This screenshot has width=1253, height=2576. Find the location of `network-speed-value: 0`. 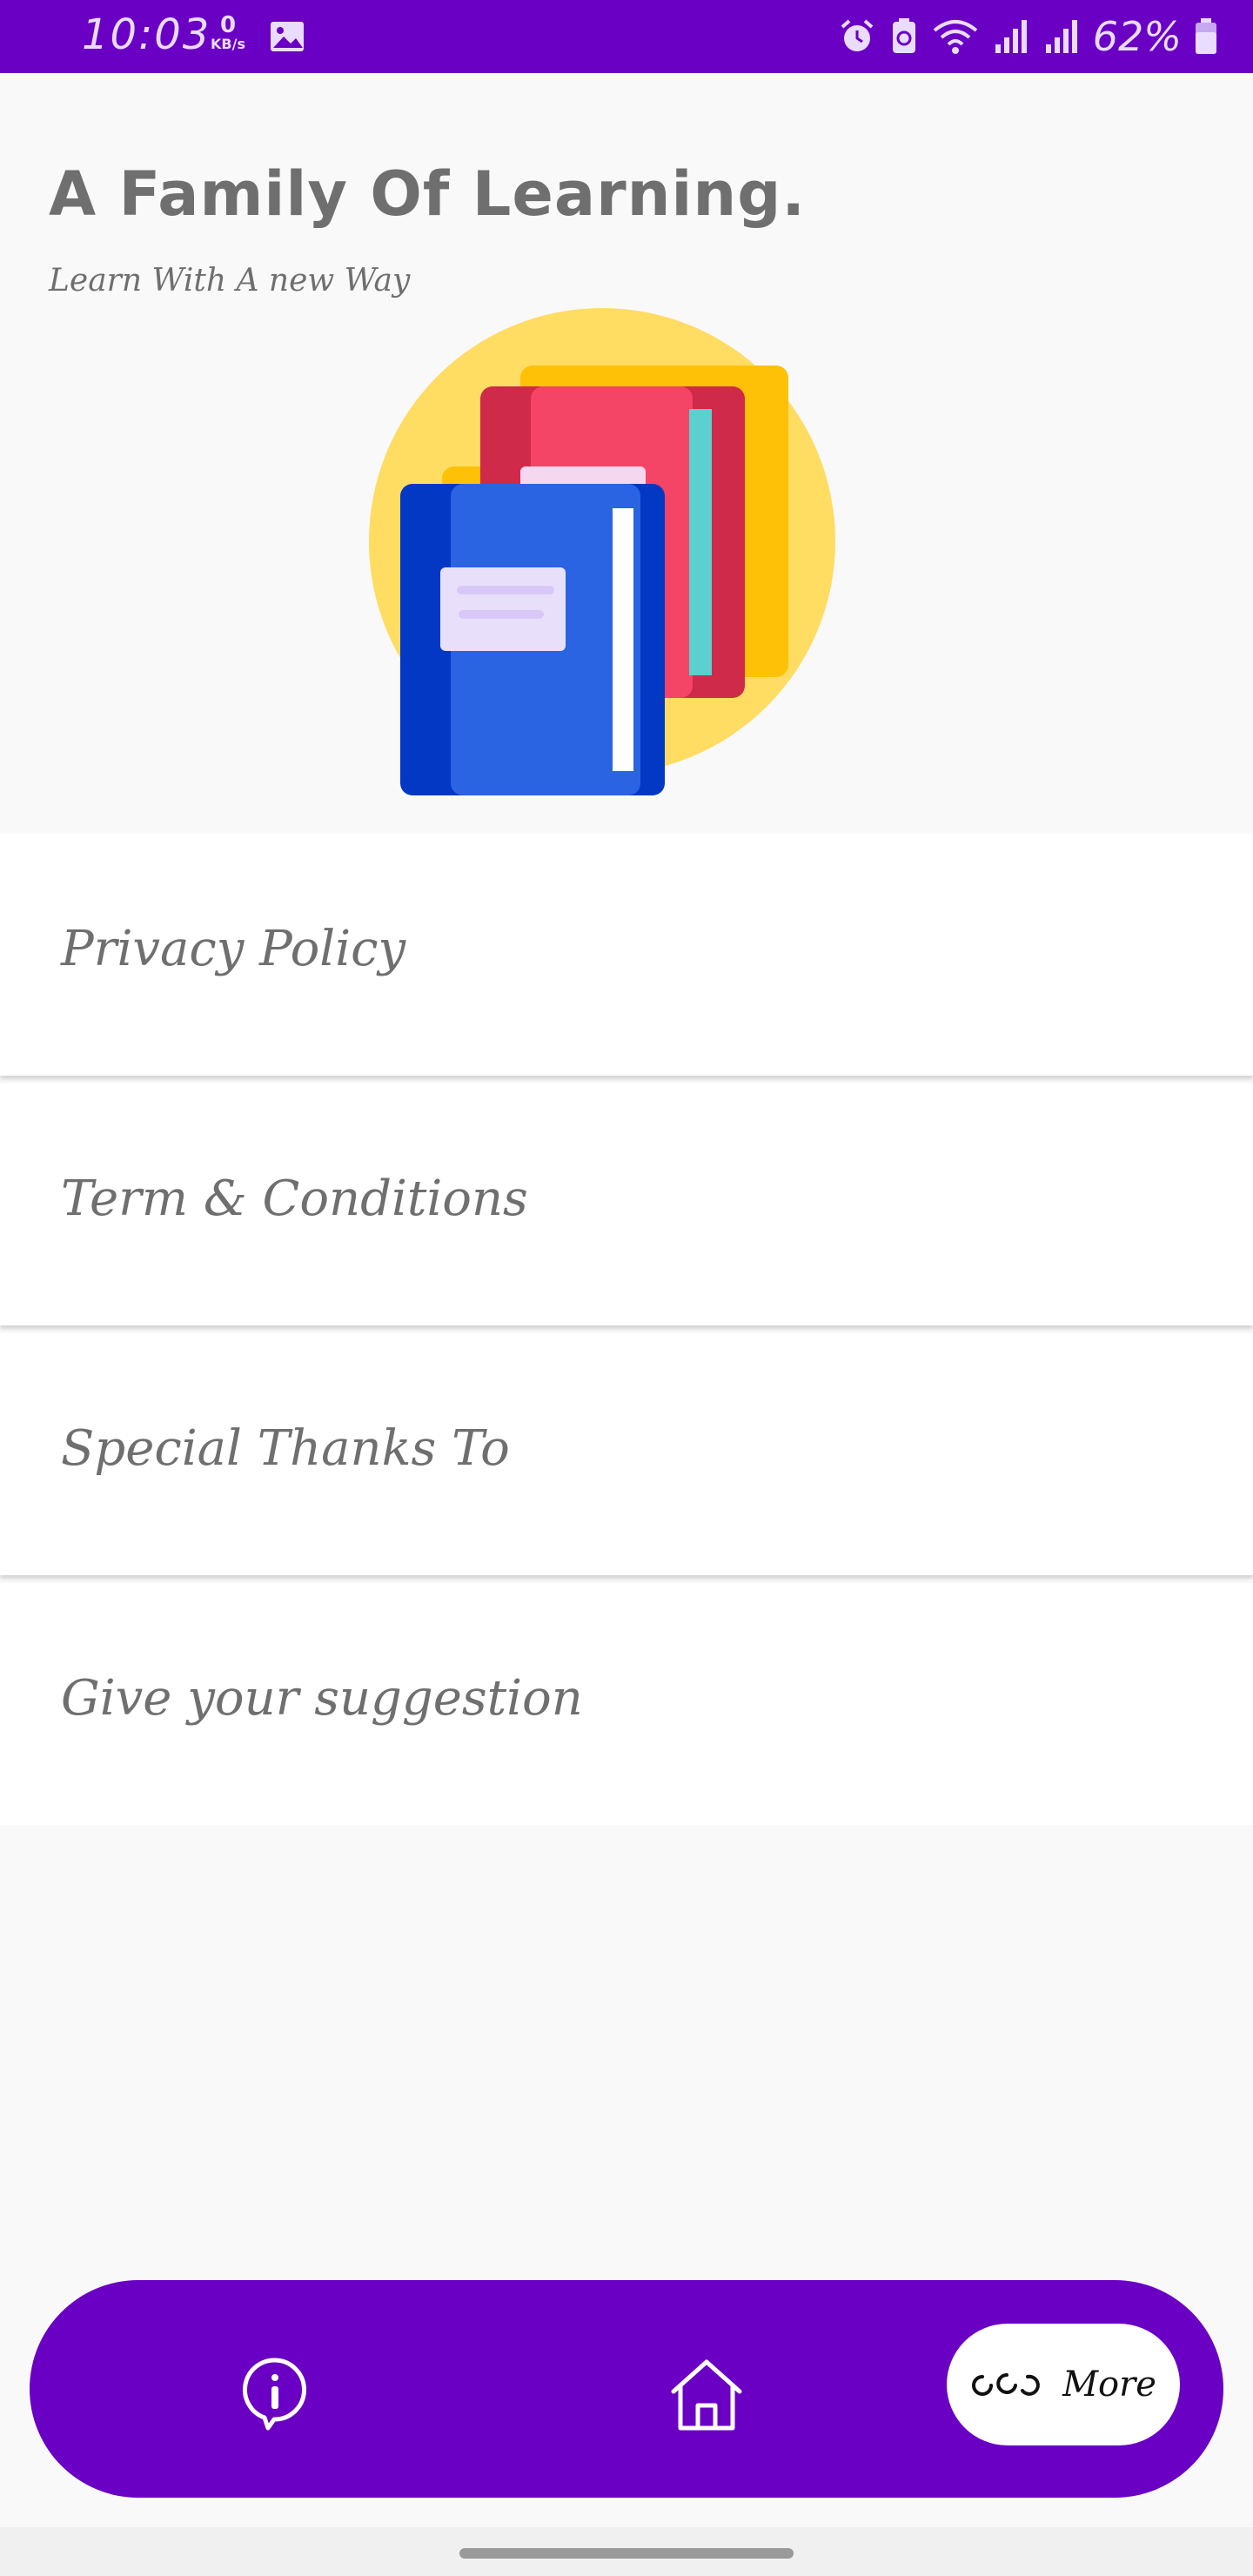

network-speed-value: 0 is located at coordinates (228, 25).